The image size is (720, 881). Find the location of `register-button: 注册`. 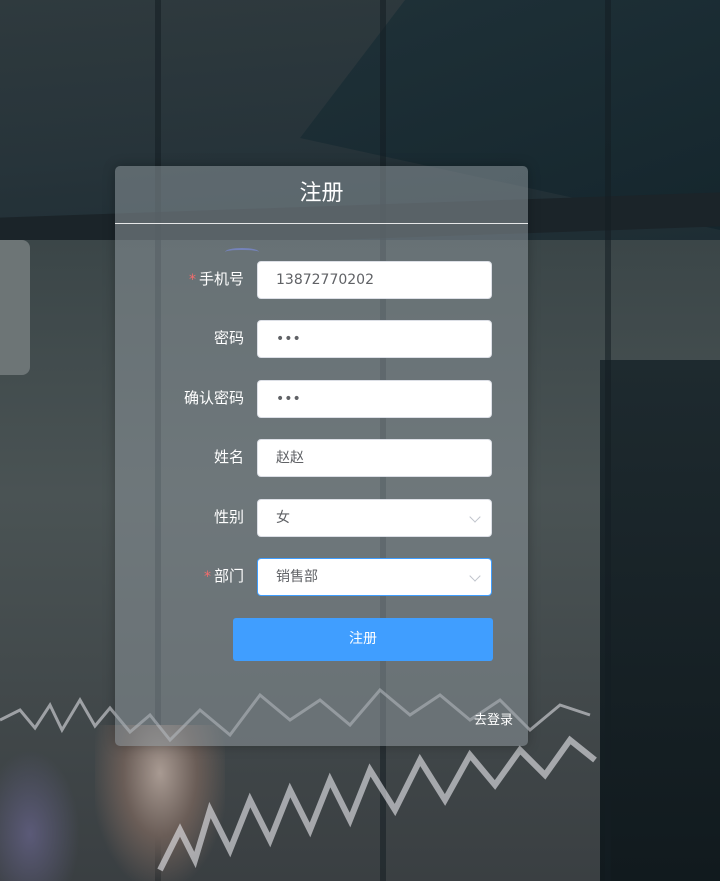

register-button: 注册 is located at coordinates (363, 639).